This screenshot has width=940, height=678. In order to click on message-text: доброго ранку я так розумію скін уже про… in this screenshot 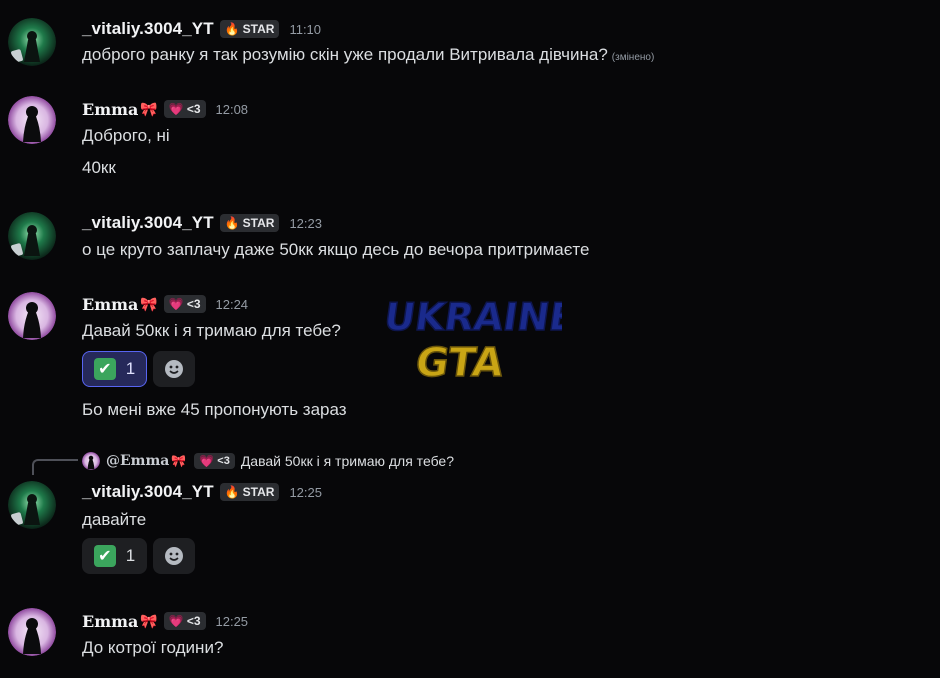, I will do `click(368, 55)`.